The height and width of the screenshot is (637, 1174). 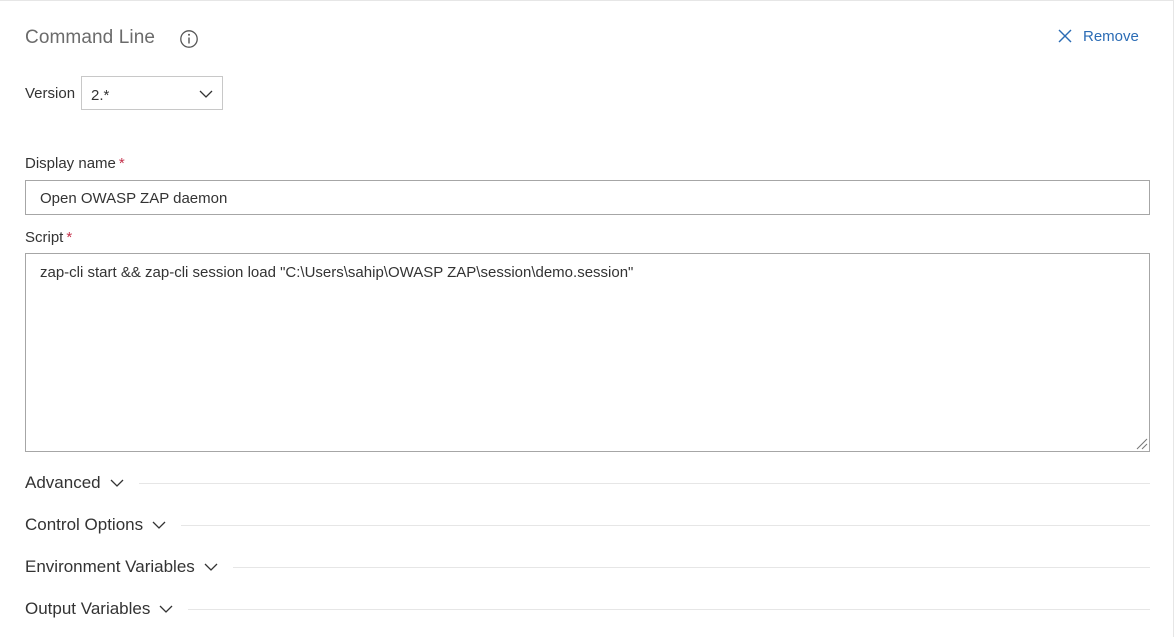 I want to click on remove-label: Remove, so click(x=1111, y=36).